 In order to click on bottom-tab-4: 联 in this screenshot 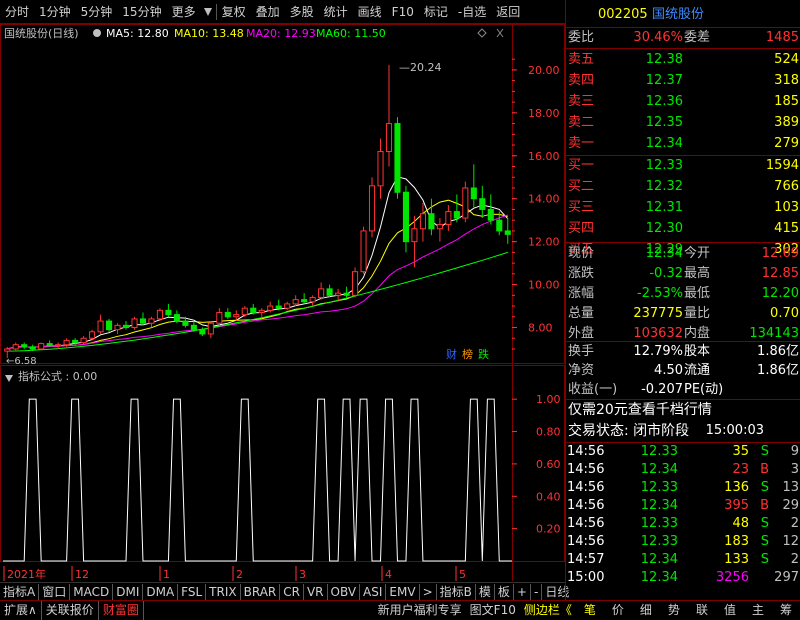, I will do `click(702, 610)`.